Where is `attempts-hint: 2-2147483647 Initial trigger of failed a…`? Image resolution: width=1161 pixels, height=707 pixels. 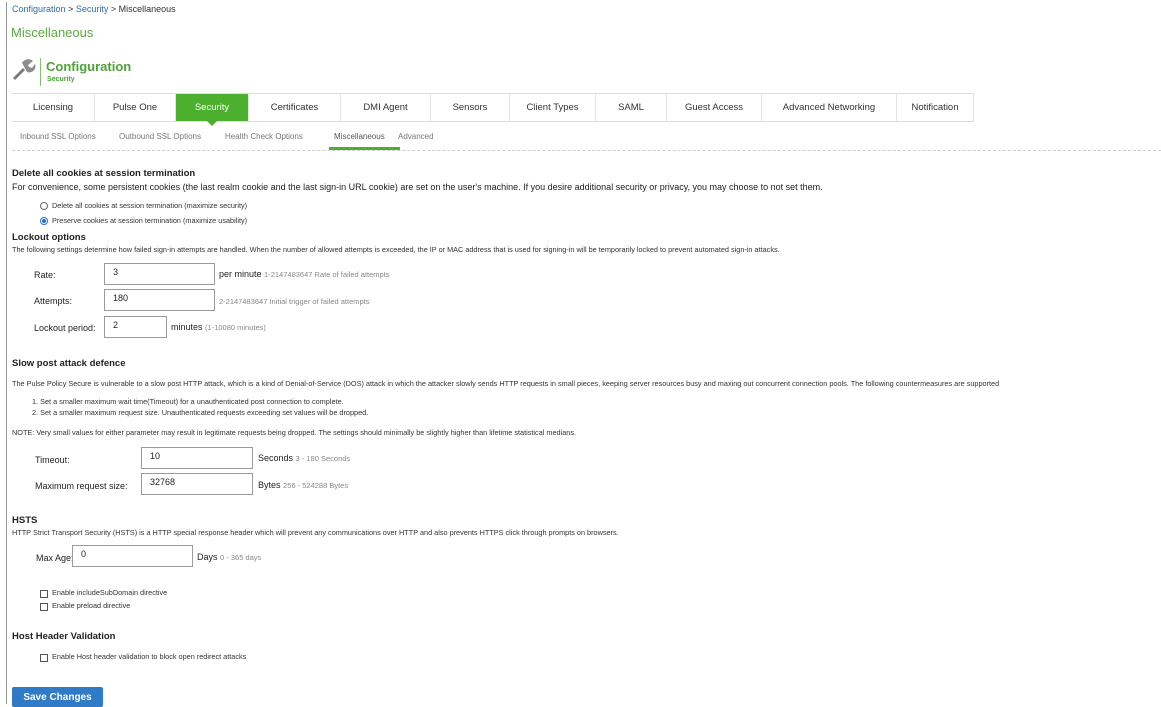
attempts-hint: 2-2147483647 Initial trigger of failed a… is located at coordinates (294, 301).